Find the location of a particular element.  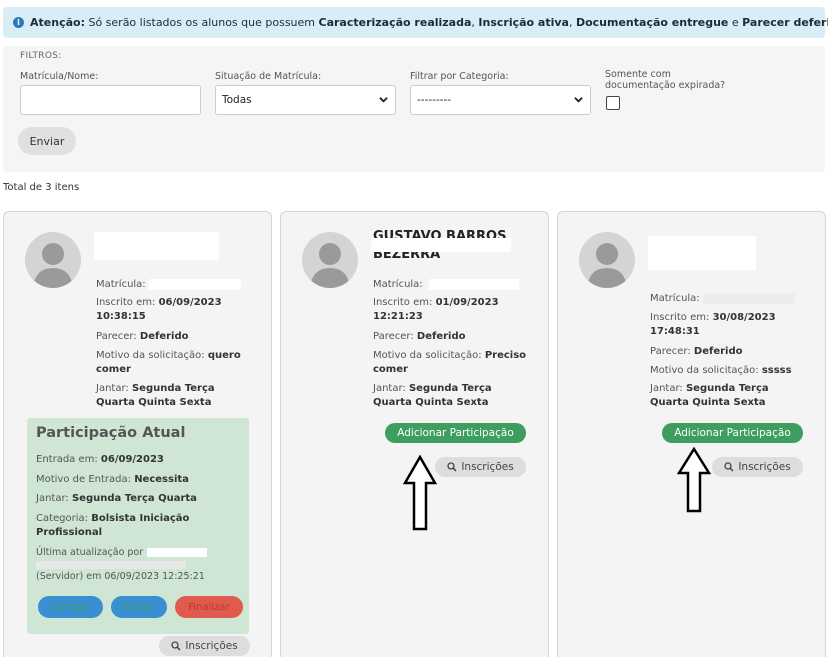

motivo-entrada-value: Necessita is located at coordinates (161, 479).